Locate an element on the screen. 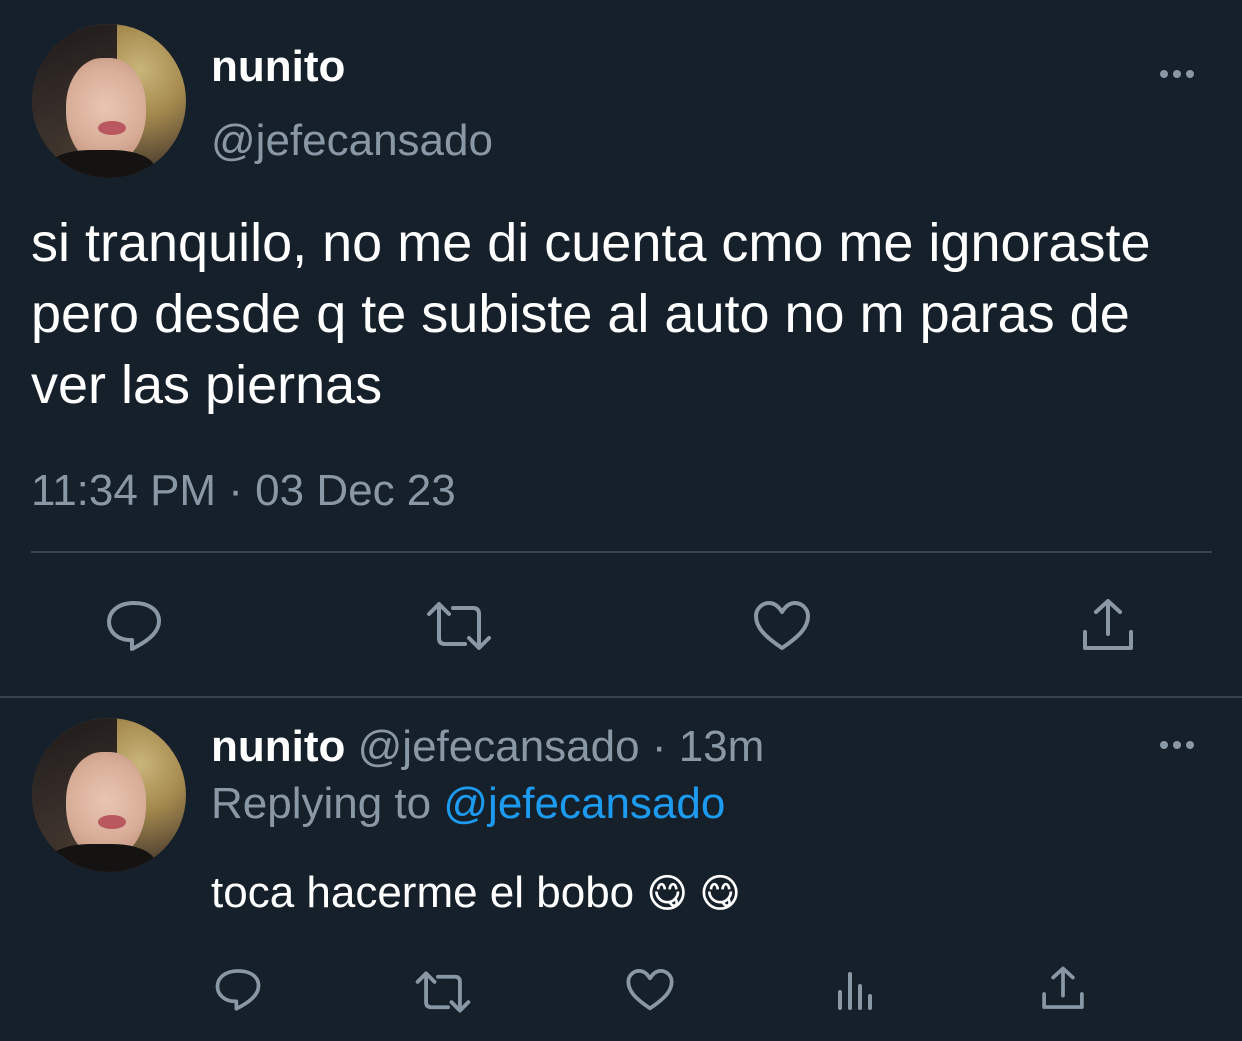 Image resolution: width=1242 pixels, height=1041 pixels. replying-to-link: @jefecansado is located at coordinates (584, 803).